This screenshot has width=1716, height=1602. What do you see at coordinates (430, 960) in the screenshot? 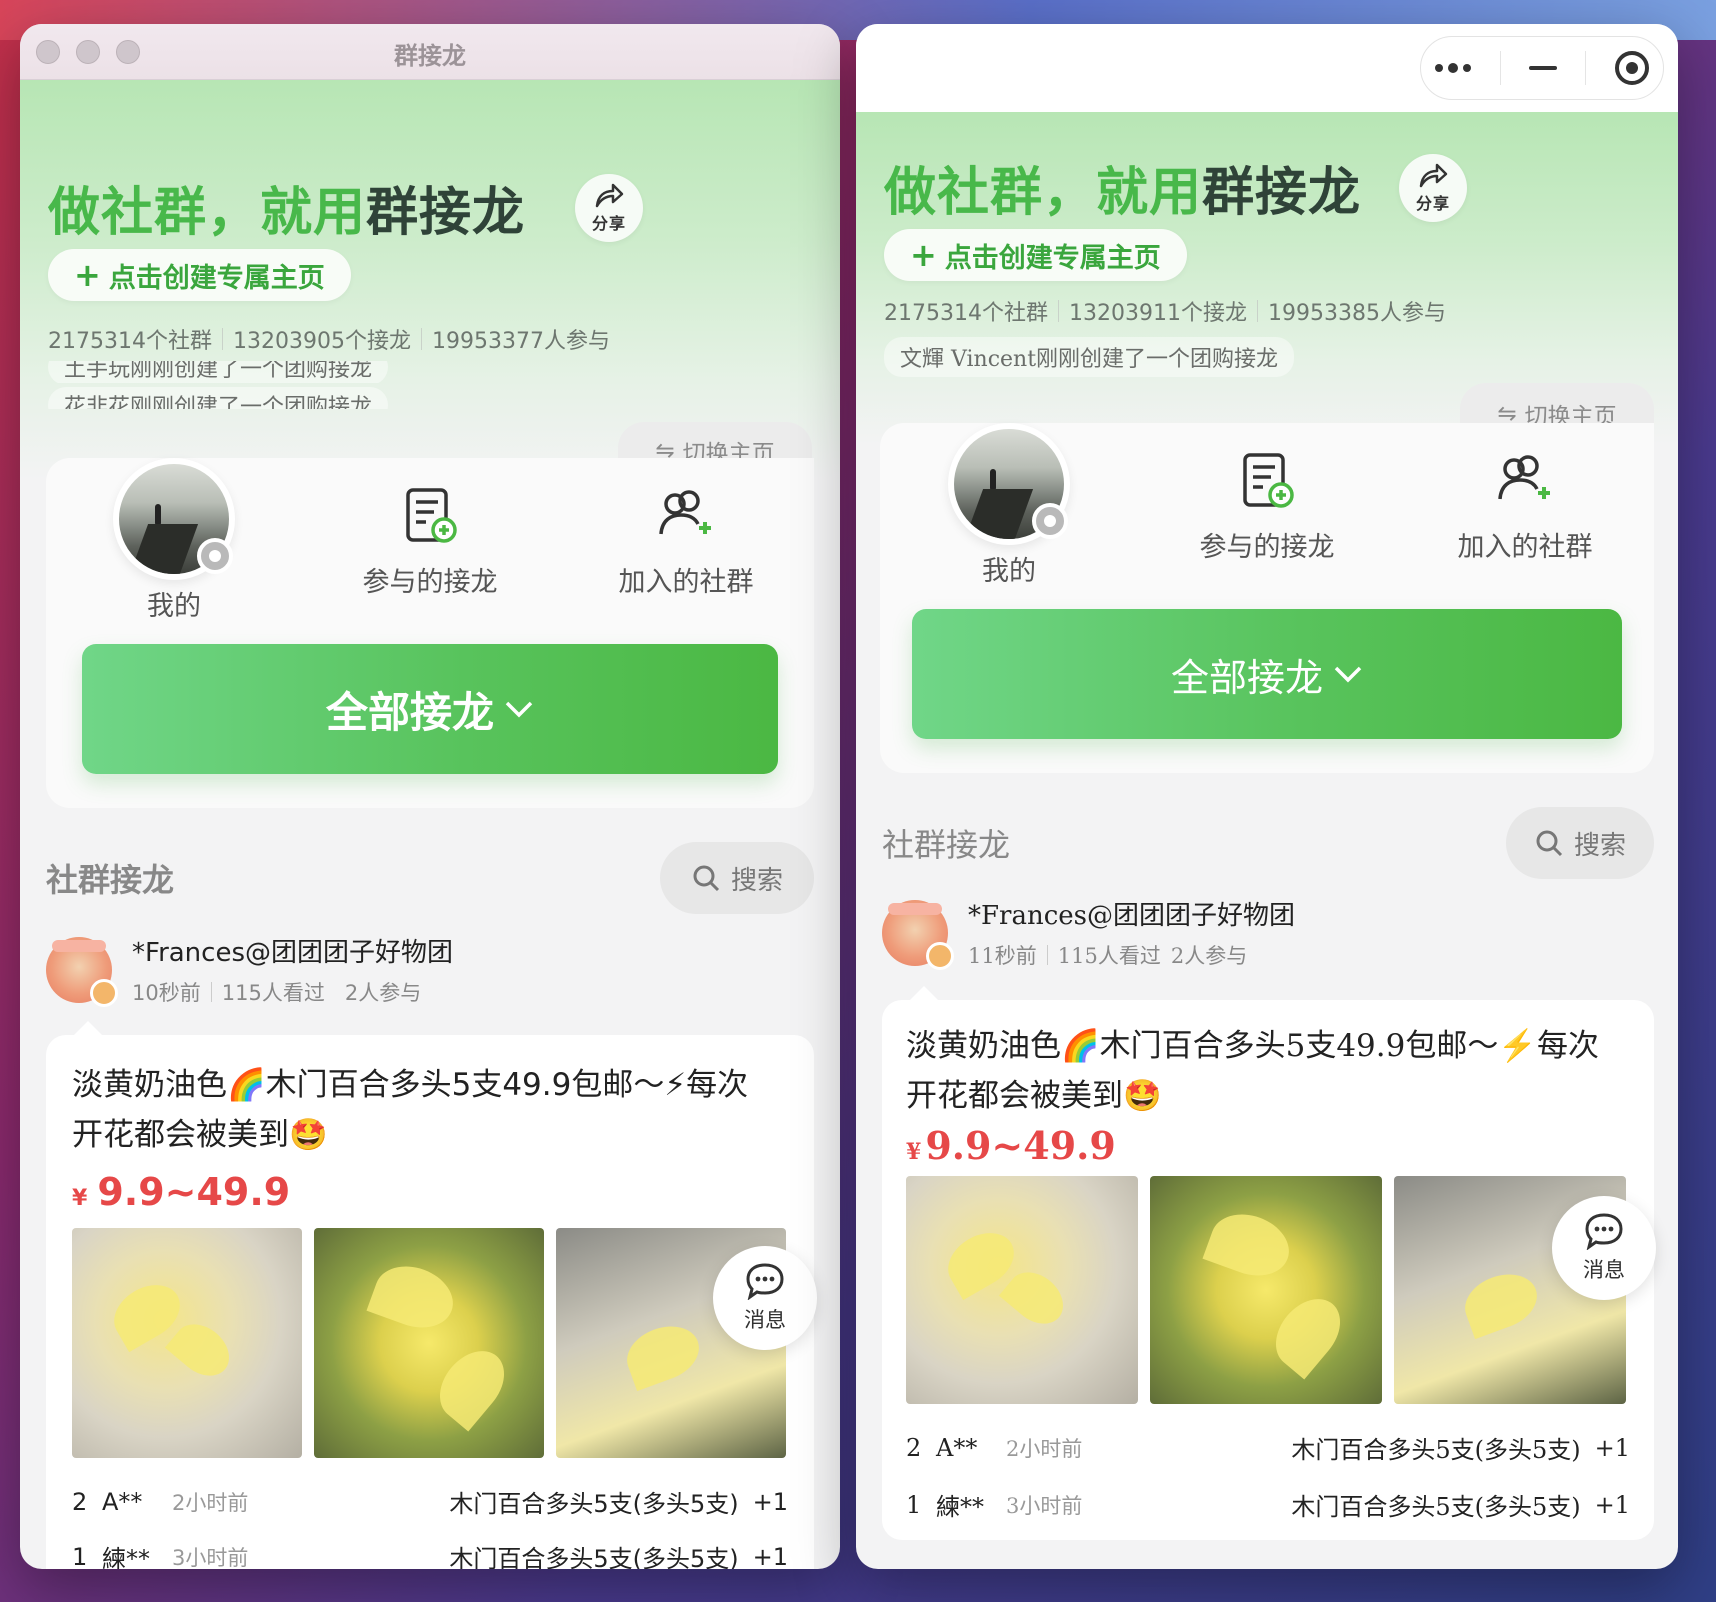
I see `author-row: *Frances@团团团子好物团 10秒前 115人看过 2人参与` at bounding box center [430, 960].